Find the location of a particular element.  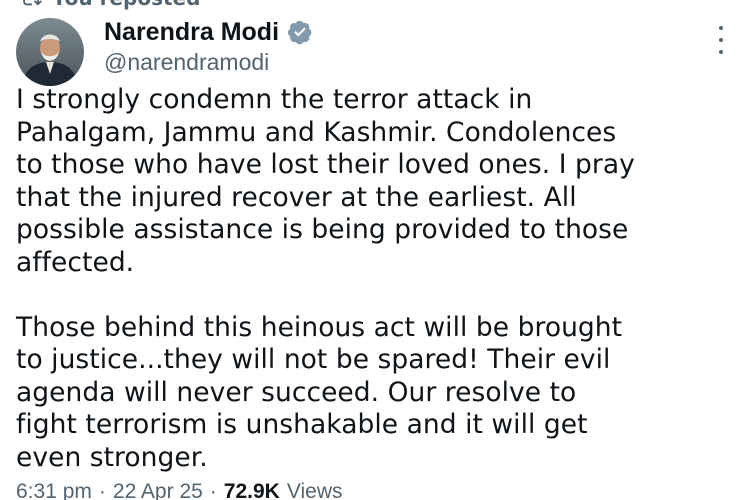

views-label: Views is located at coordinates (314, 490).